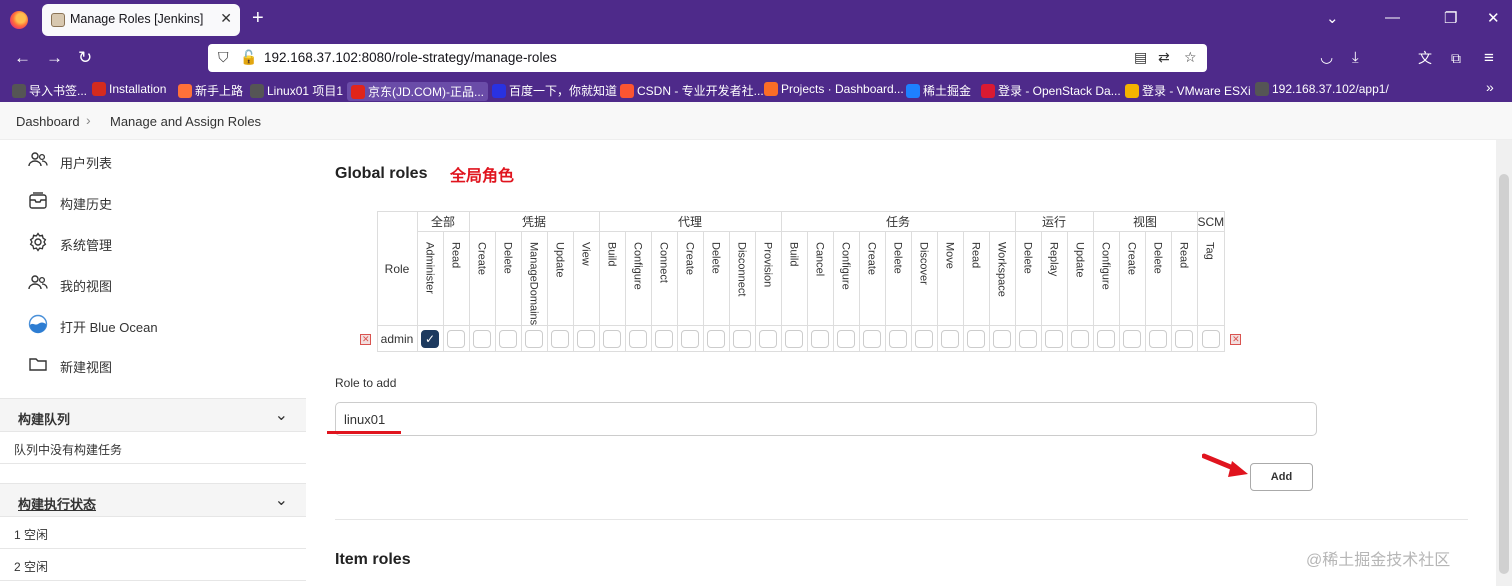 Image resolution: width=1512 pixels, height=586 pixels. I want to click on shield-icon: ⛉, so click(223, 57).